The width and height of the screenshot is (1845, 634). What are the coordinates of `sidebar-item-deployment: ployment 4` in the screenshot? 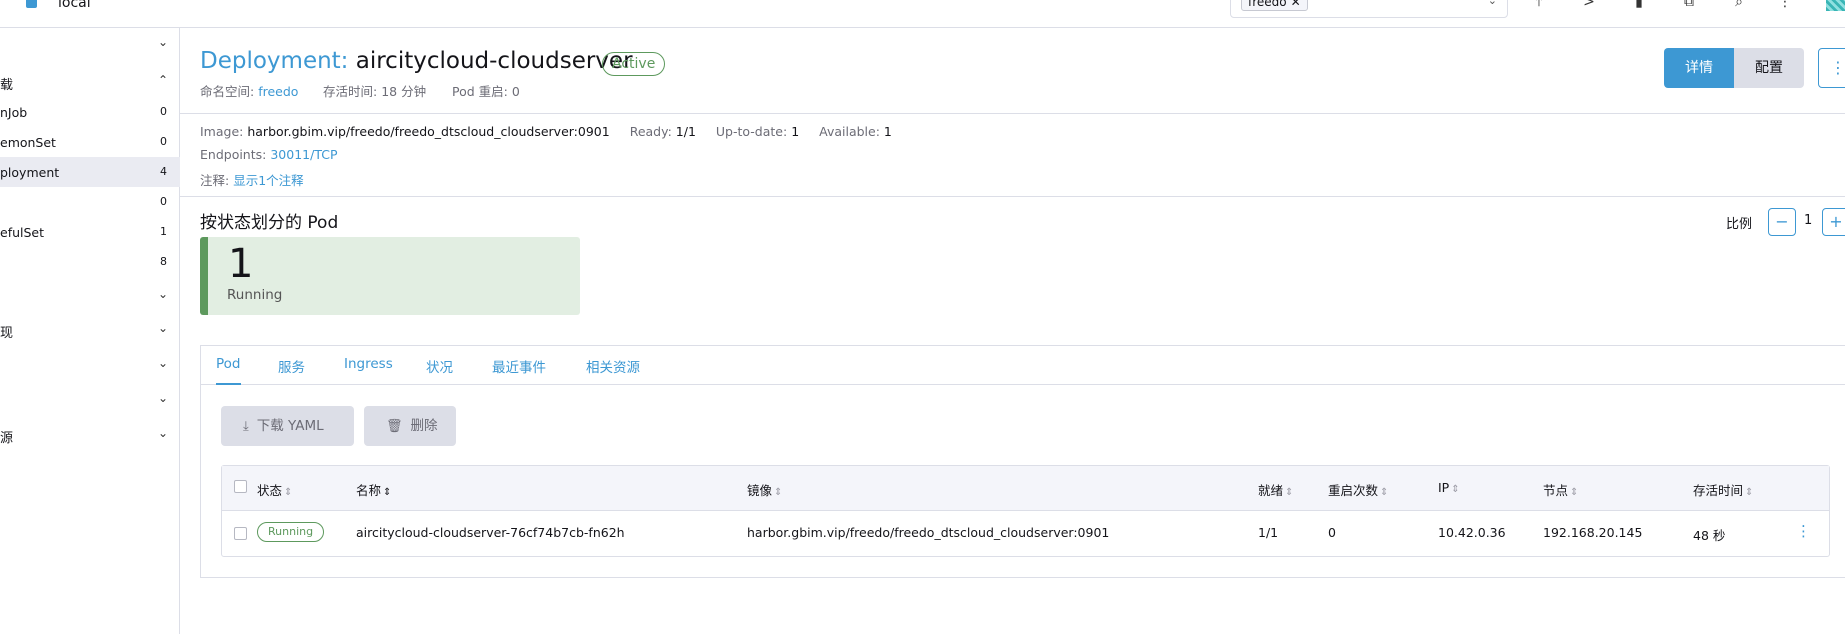 It's located at (90, 172).